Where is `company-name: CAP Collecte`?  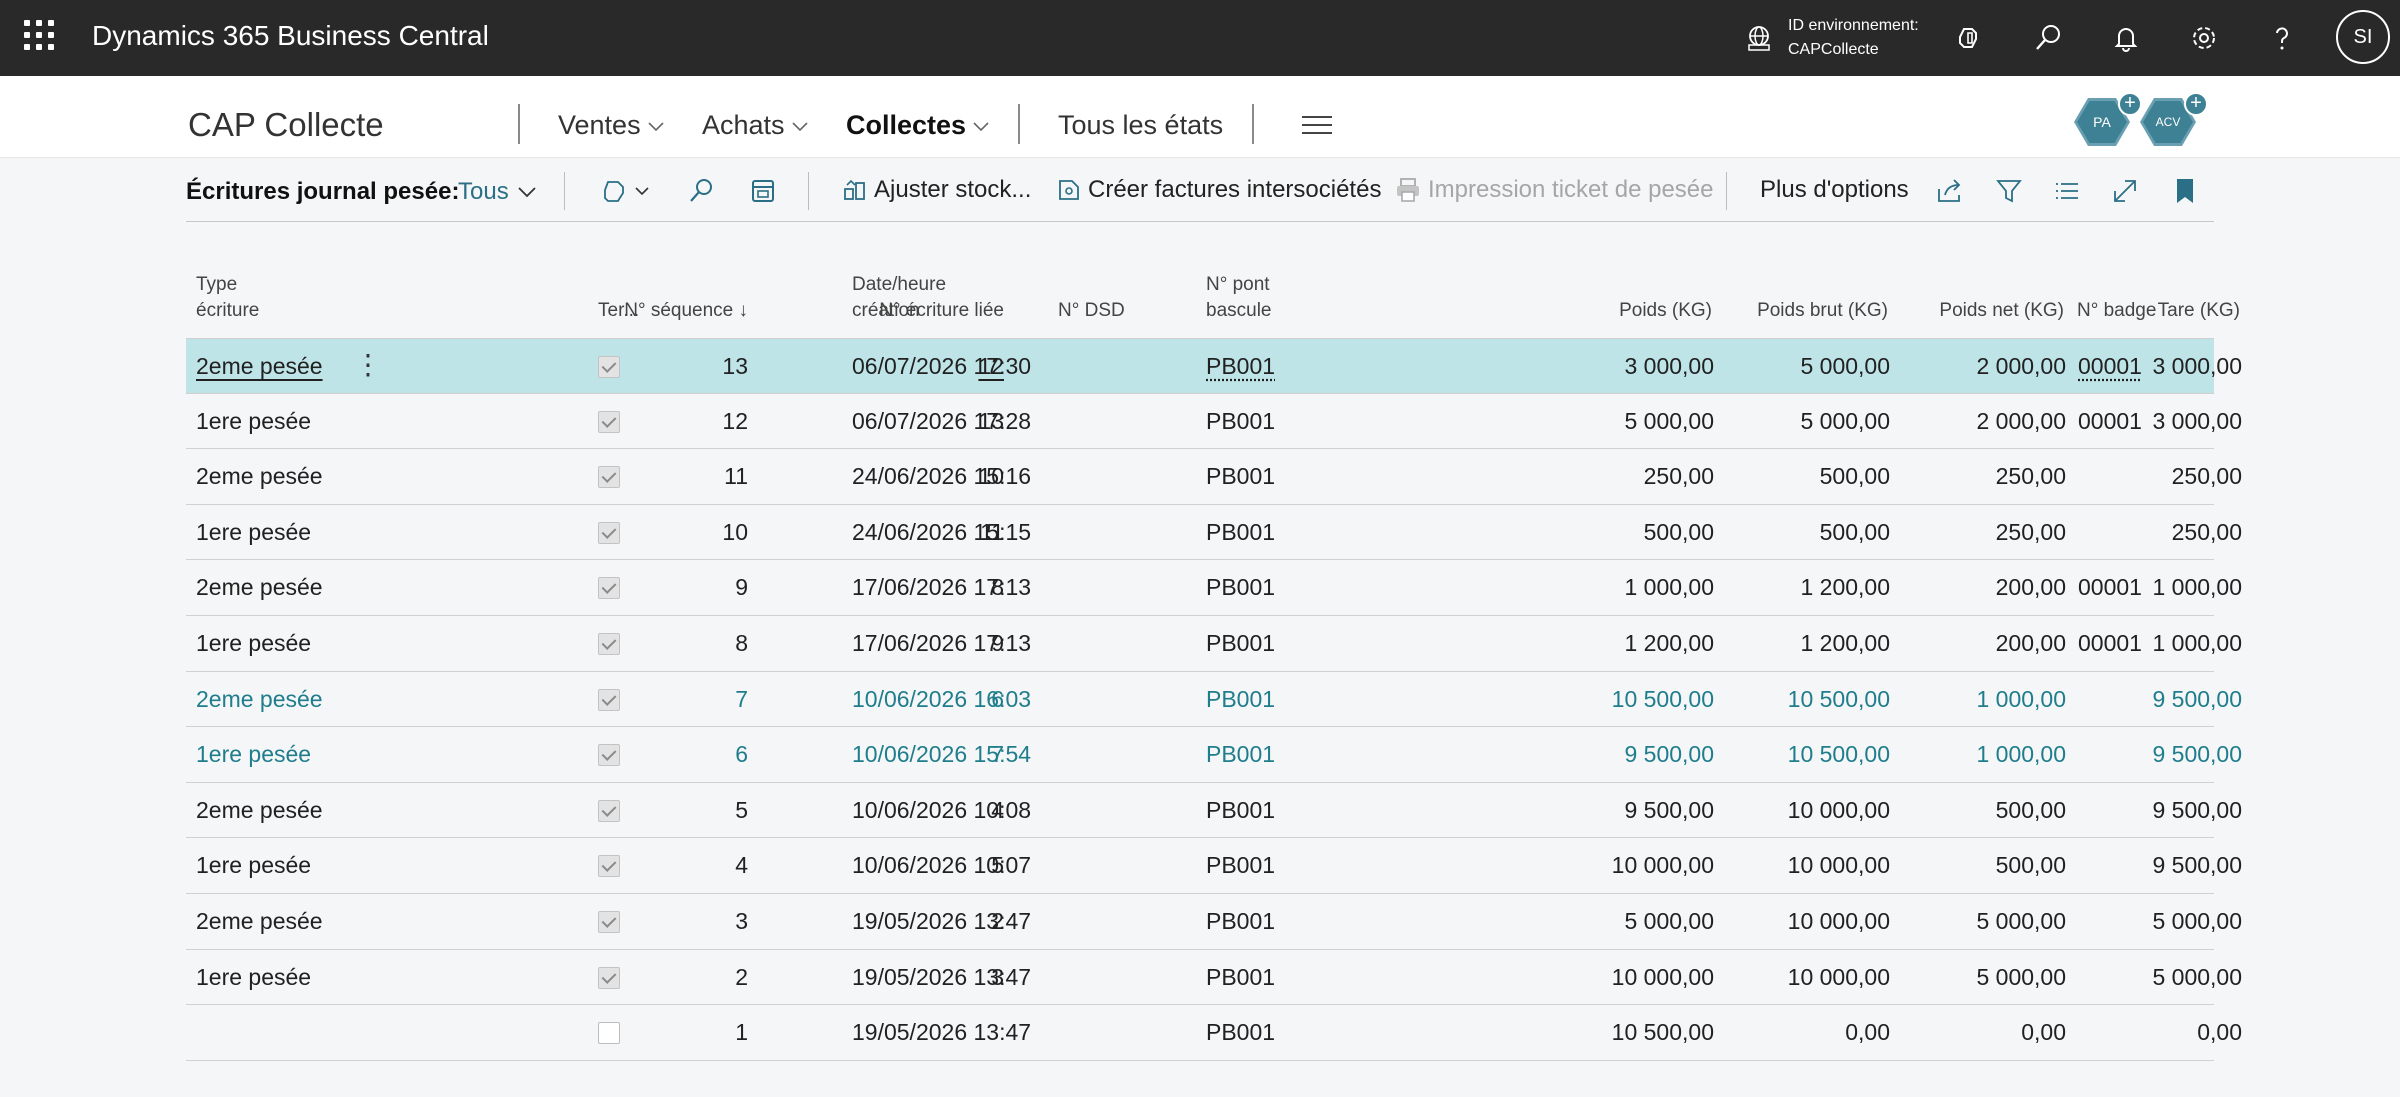 company-name: CAP Collecte is located at coordinates (286, 125).